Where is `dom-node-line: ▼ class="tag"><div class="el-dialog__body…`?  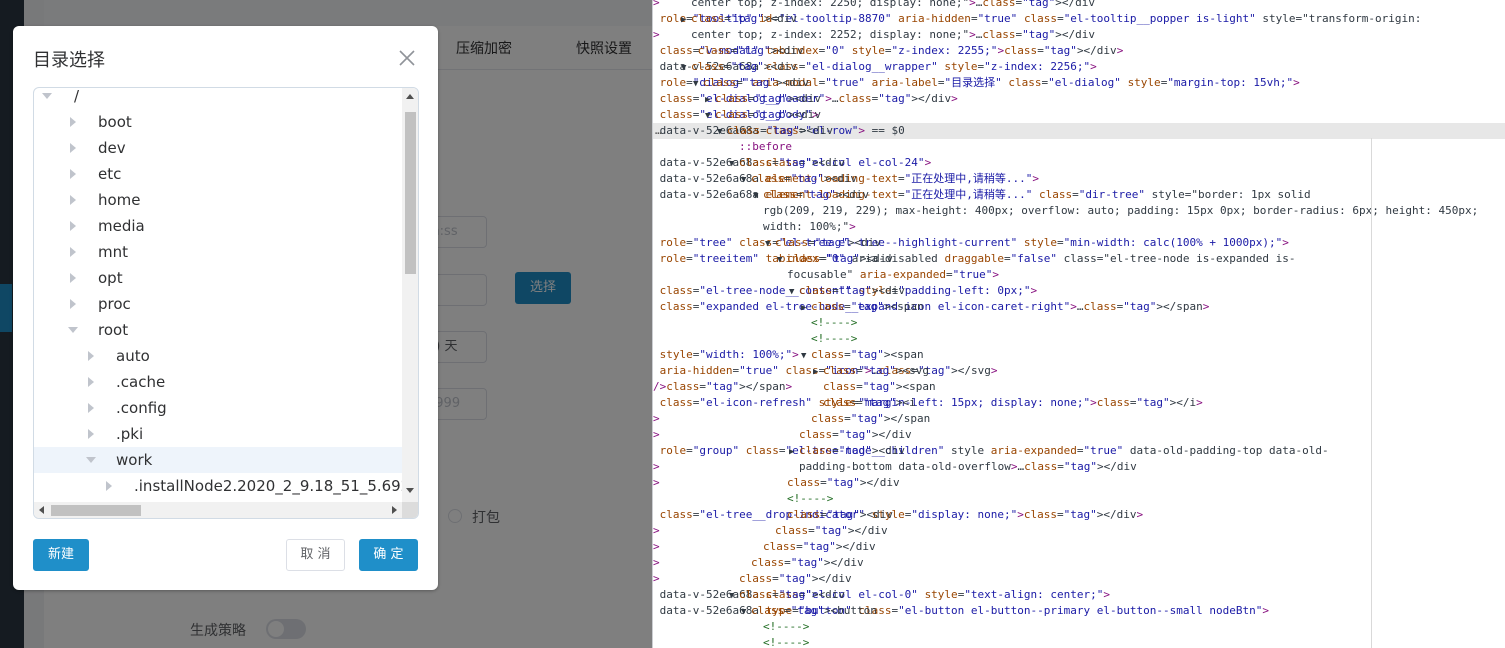 dom-node-line: ▼ class="tag"><div class="el-dialog__body… is located at coordinates (1079, 115).